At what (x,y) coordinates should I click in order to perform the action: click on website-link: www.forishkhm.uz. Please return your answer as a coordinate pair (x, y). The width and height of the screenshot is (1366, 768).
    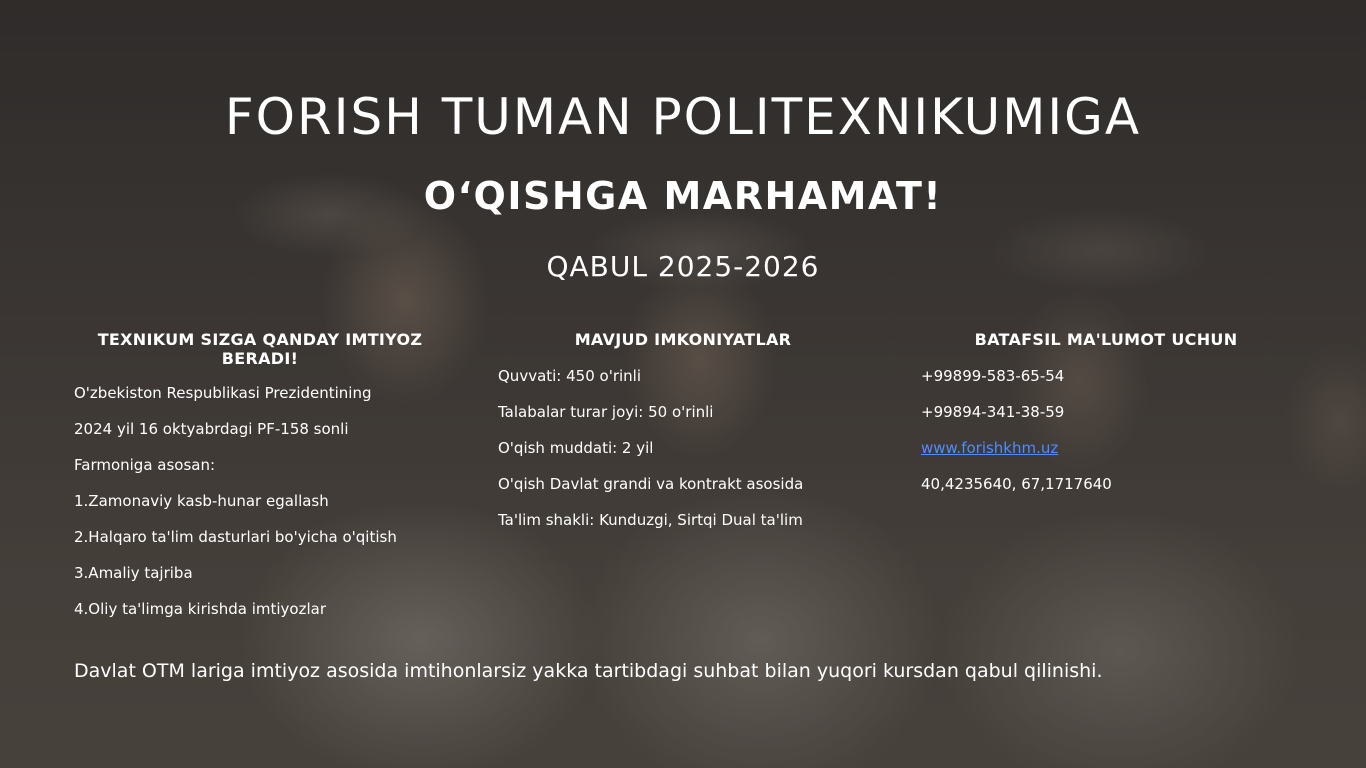
    Looking at the image, I should click on (989, 448).